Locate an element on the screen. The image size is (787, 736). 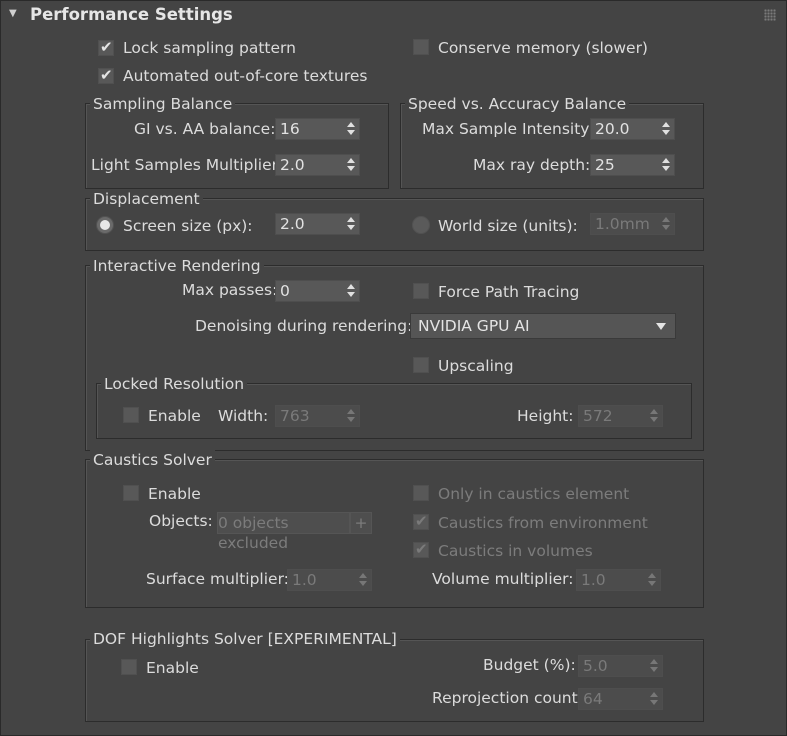
surface-multiplier-label: Surface multiplier: is located at coordinates (217, 579).